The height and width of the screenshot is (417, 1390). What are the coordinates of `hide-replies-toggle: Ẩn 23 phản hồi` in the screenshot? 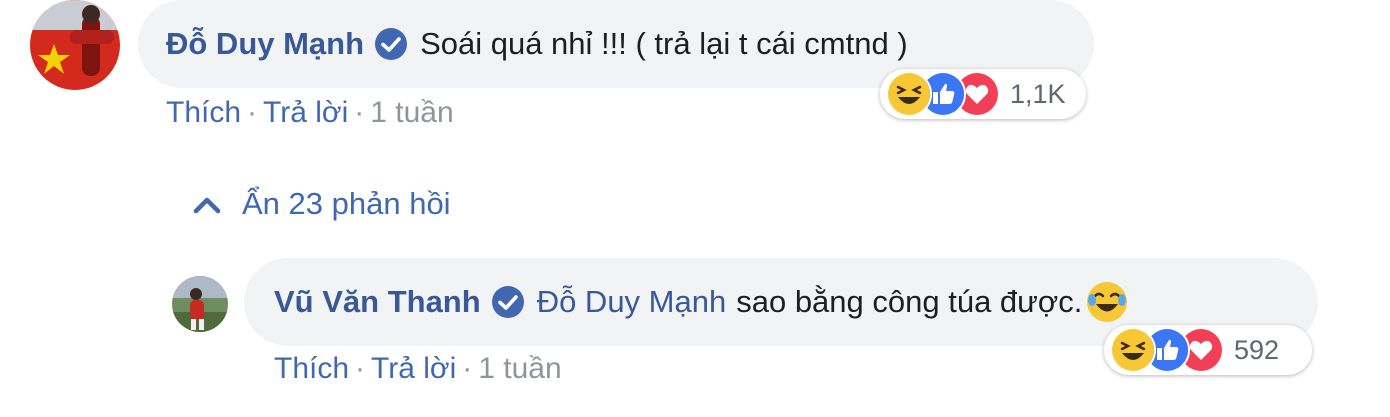 It's located at (321, 204).